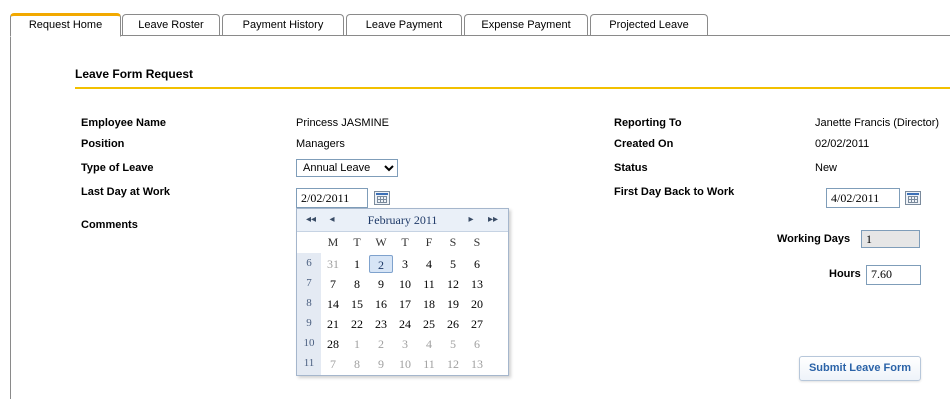  What do you see at coordinates (309, 363) in the screenshot?
I see `week-number: 11` at bounding box center [309, 363].